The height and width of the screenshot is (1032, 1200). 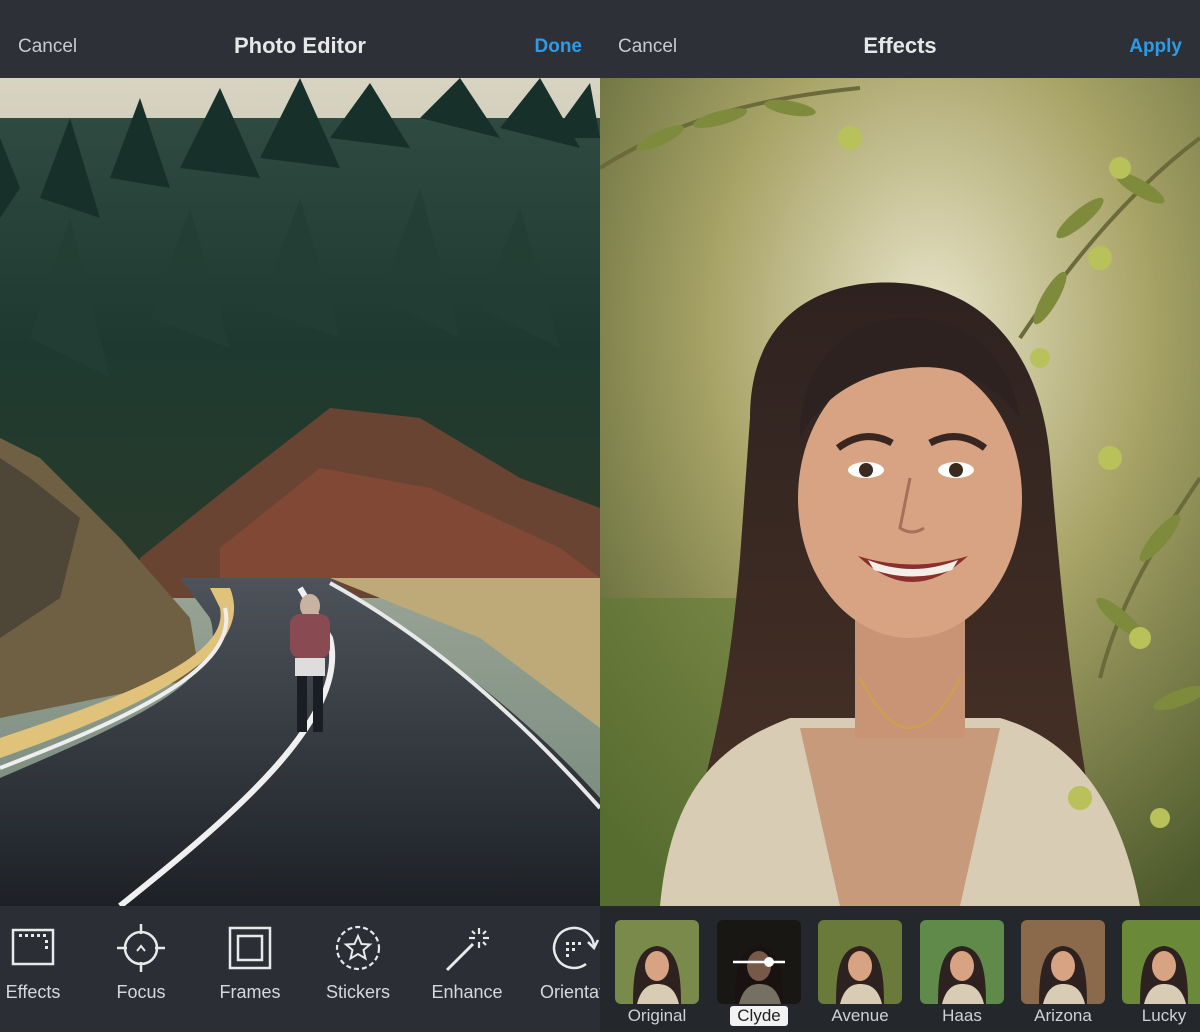 I want to click on filter-label: Avenue, so click(x=860, y=1015).